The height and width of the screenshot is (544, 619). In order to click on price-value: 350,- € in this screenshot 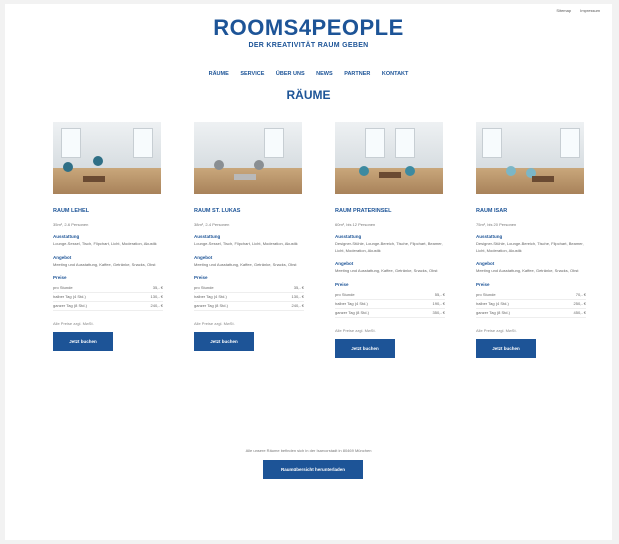, I will do `click(438, 312)`.